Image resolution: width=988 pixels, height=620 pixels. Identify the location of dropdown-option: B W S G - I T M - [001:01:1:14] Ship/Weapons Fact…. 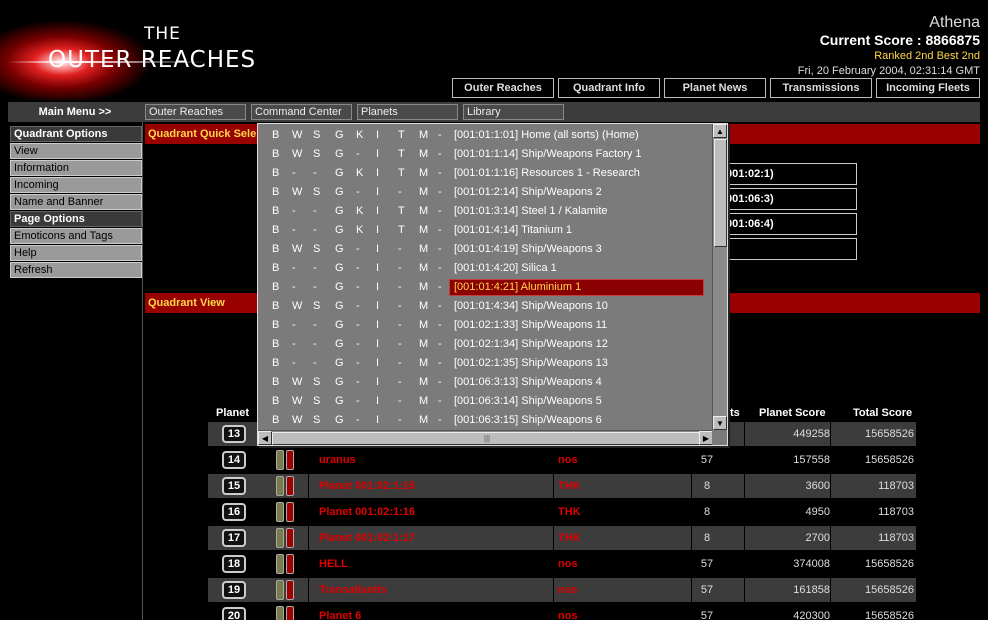
(485, 154).